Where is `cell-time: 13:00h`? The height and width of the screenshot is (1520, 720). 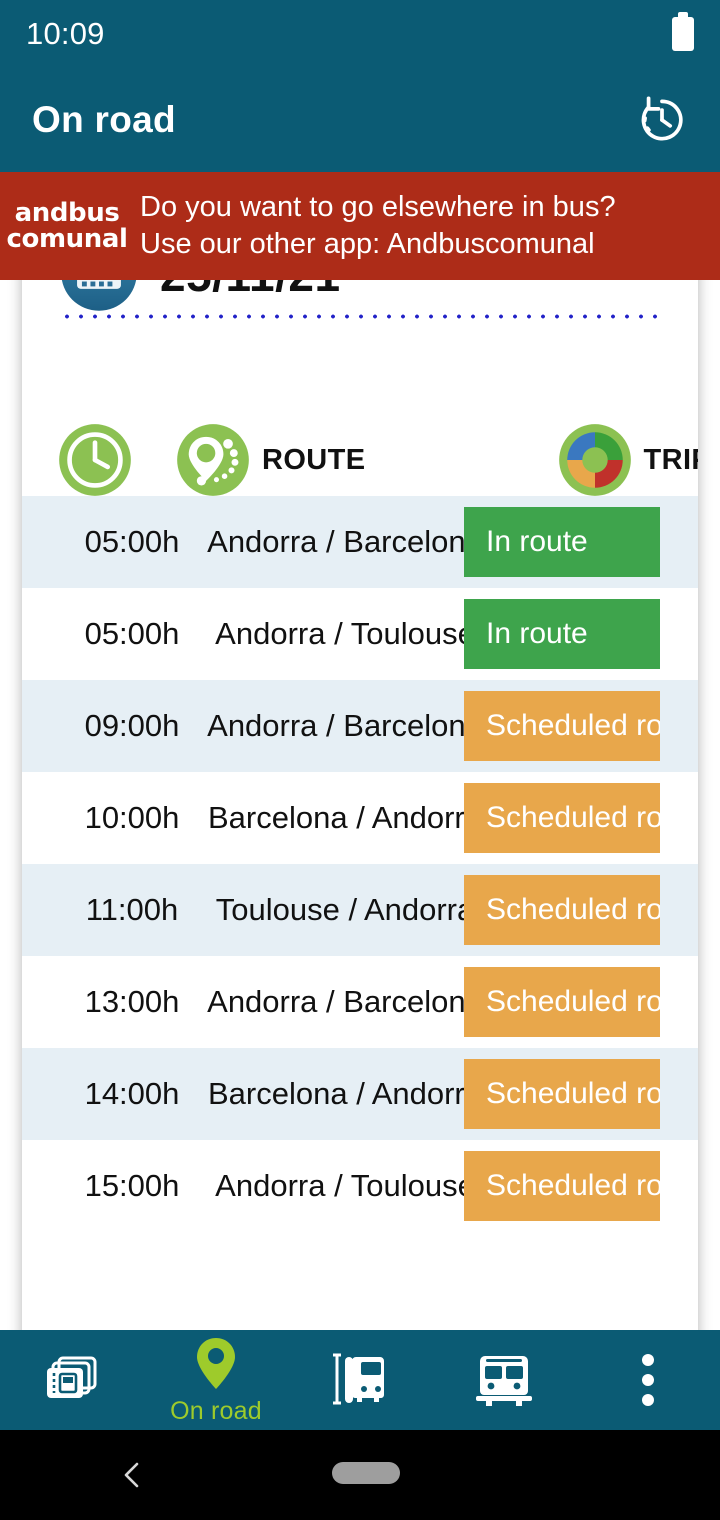
cell-time: 13:00h is located at coordinates (132, 1001).